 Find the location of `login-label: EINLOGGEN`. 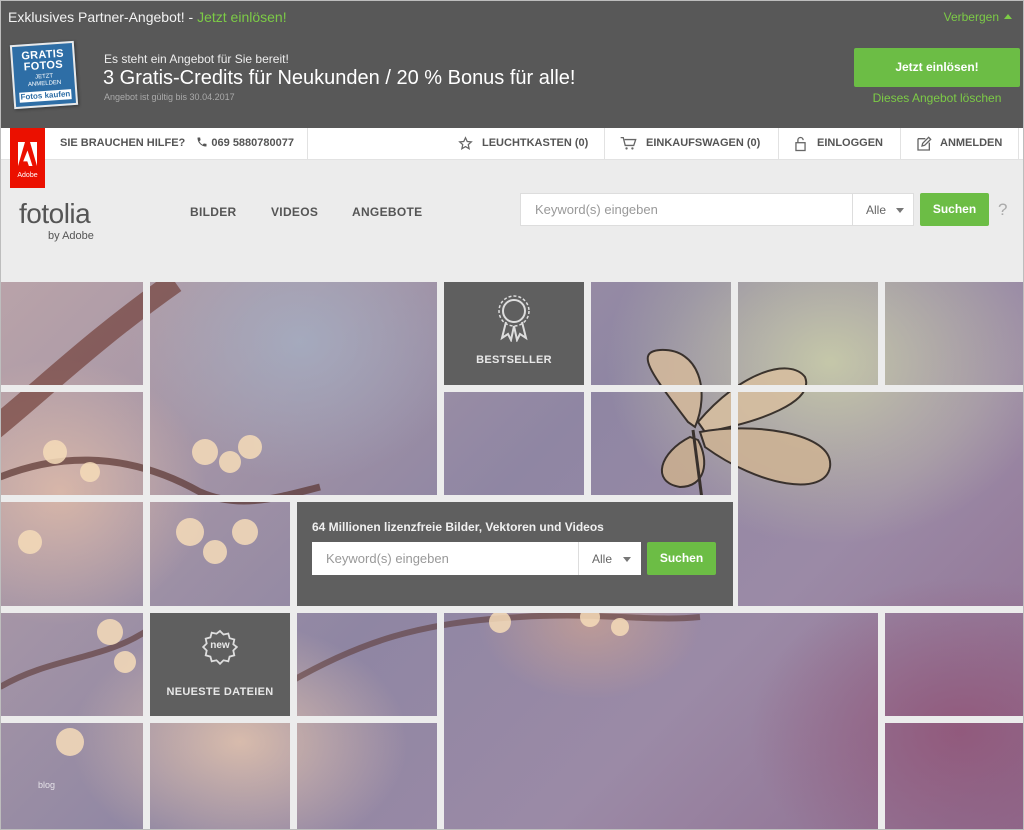

login-label: EINLOGGEN is located at coordinates (850, 143).